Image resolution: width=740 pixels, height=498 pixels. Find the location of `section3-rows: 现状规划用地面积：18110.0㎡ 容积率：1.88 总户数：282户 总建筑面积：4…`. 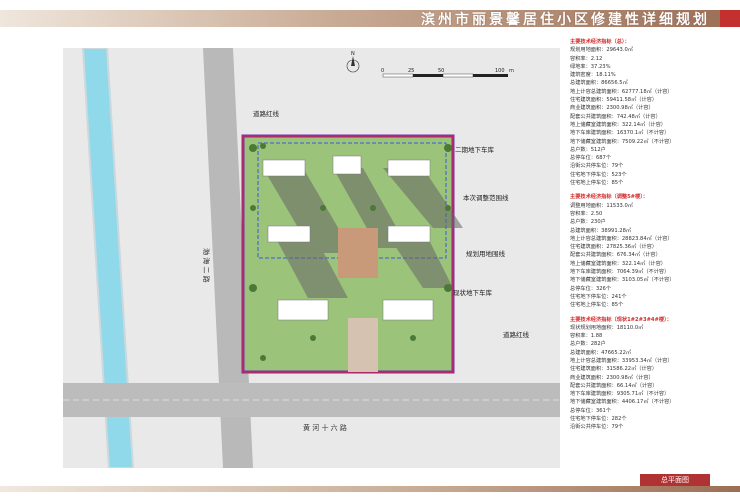

section3-rows: 现状规划用地面积：18110.0㎡ 容积率：1.88 总户数：282户 总建筑面积：4… is located at coordinates (652, 378).